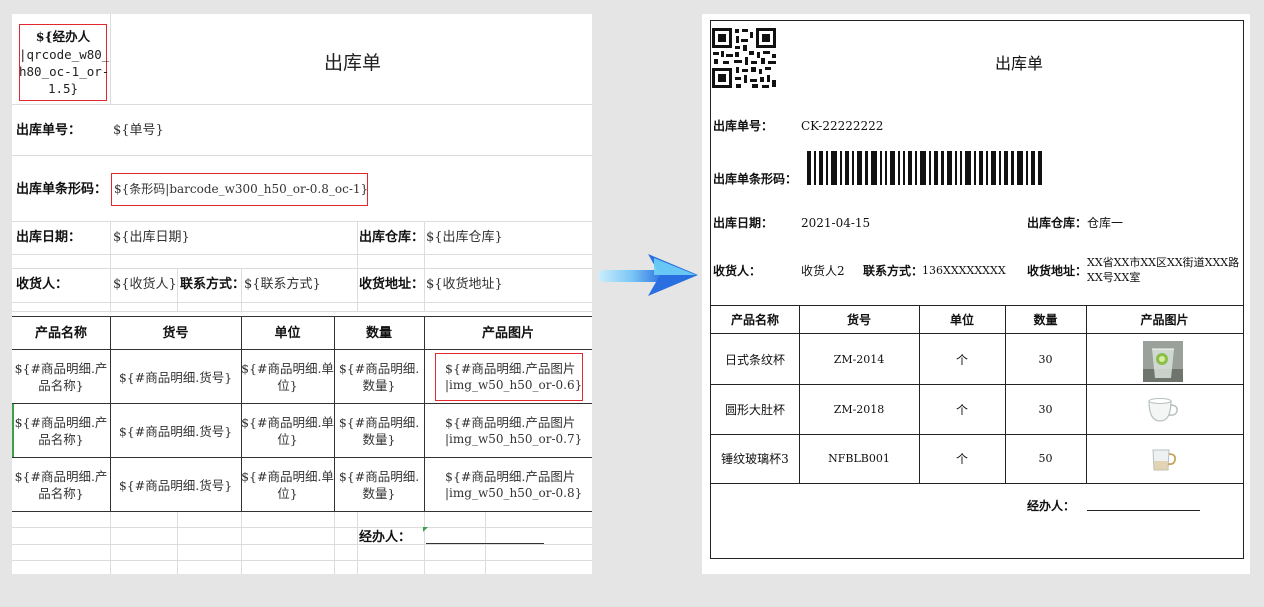 This screenshot has height=607, width=1264. I want to click on qr-placeholder-line: ${经办人, so click(63, 36).